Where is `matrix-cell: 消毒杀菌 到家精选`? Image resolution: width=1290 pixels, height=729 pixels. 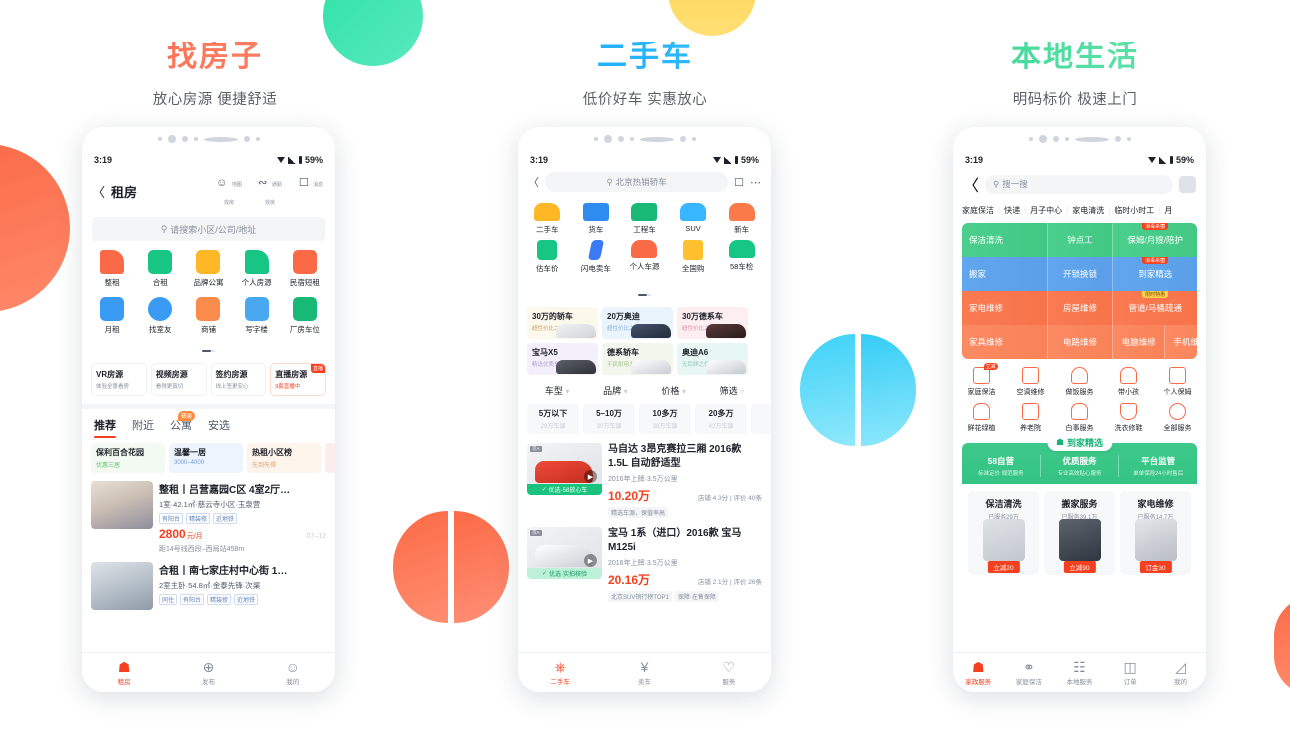 matrix-cell: 消毒杀菌 到家精选 is located at coordinates (1154, 274).